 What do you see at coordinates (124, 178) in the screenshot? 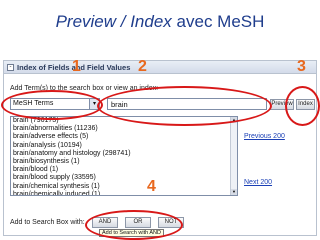
I see `list-item: brain/blood supply (33595)` at bounding box center [124, 178].